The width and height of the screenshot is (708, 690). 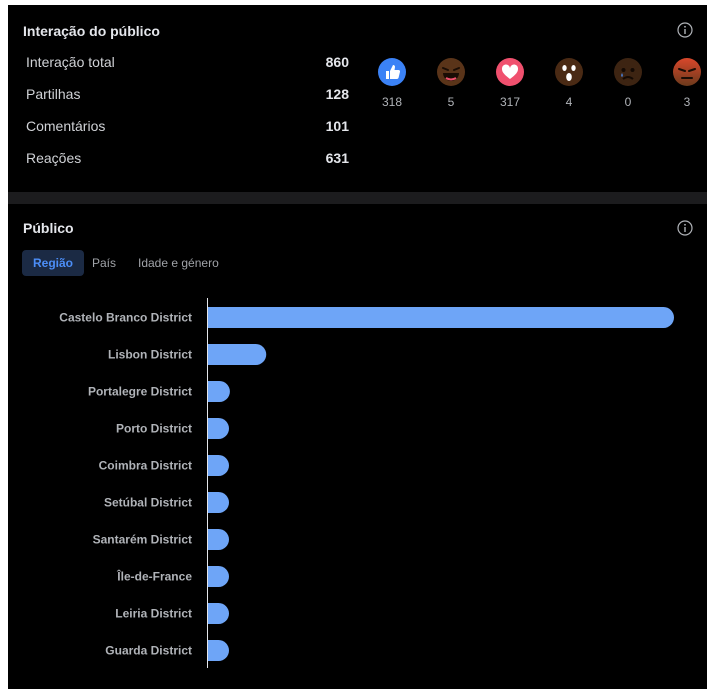 What do you see at coordinates (218, 650) in the screenshot?
I see `bar-guarda-district` at bounding box center [218, 650].